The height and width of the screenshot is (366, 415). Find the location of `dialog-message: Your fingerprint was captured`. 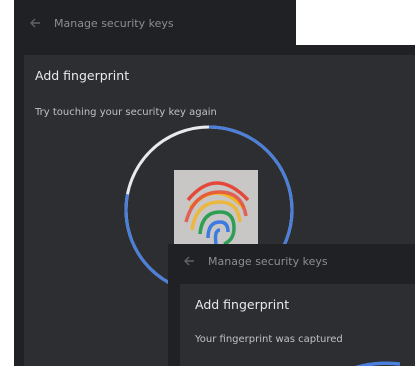

dialog-message: Your fingerprint was captured is located at coordinates (269, 339).